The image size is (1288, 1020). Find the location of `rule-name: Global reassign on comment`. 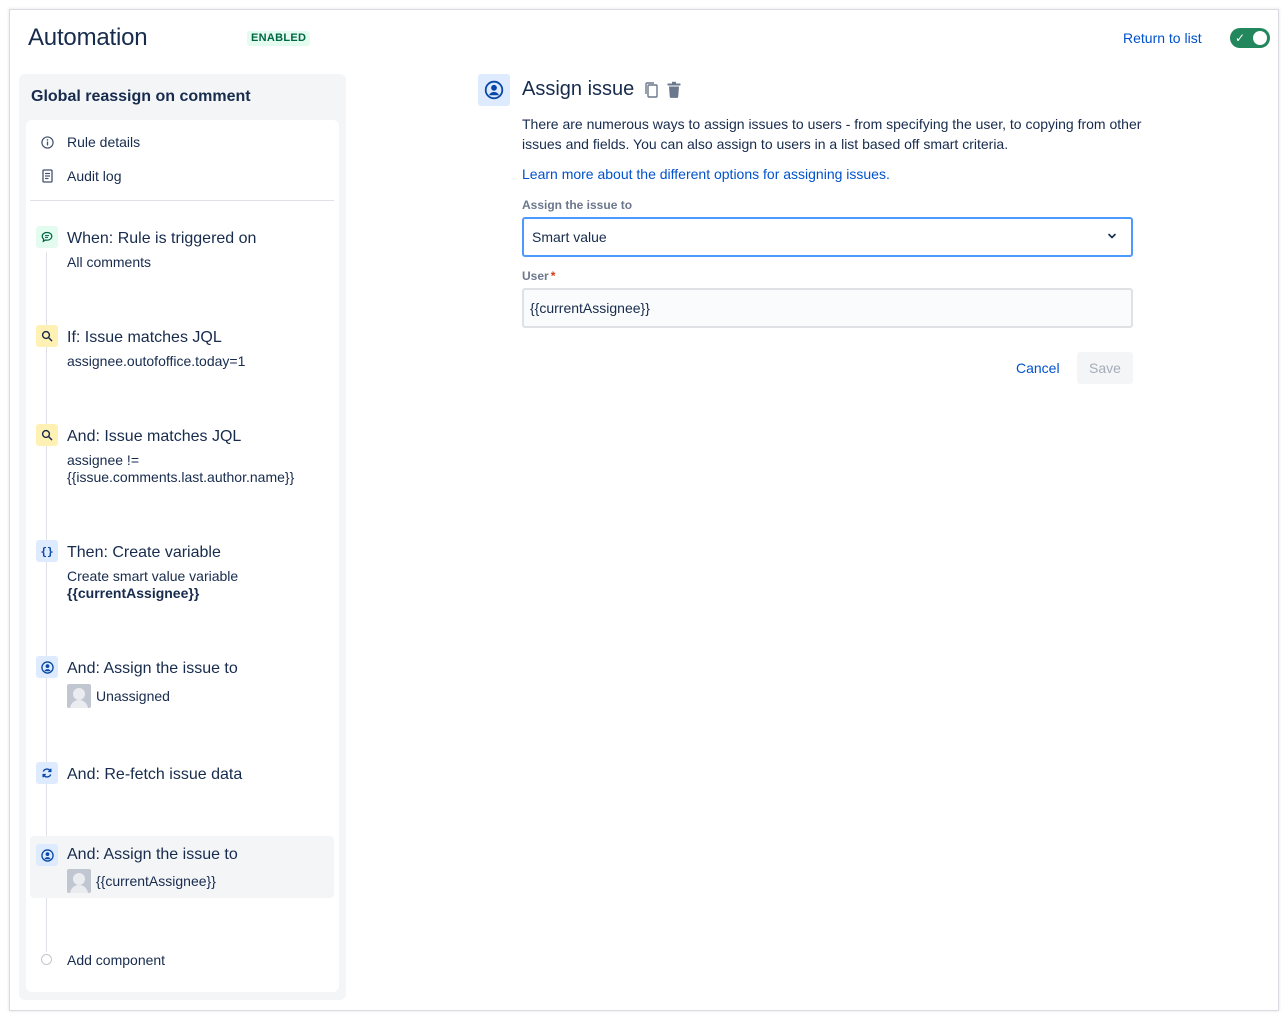

rule-name: Global reassign on comment is located at coordinates (141, 96).